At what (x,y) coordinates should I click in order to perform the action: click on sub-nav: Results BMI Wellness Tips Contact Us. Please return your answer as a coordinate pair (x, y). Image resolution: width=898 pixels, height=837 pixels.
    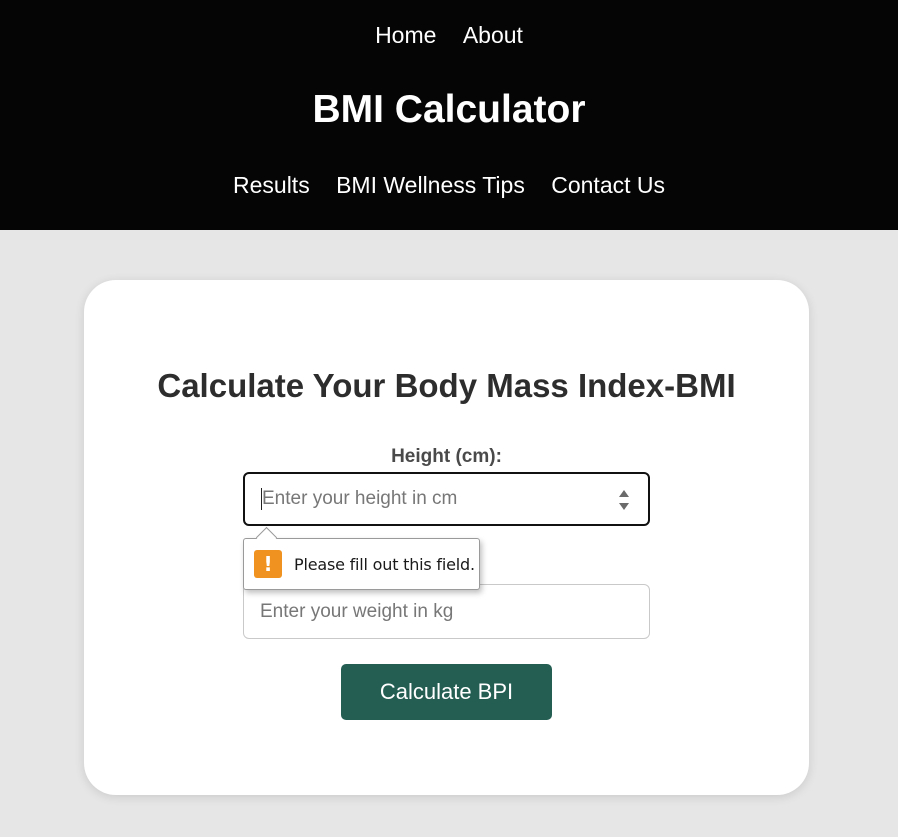
    Looking at the image, I should click on (449, 185).